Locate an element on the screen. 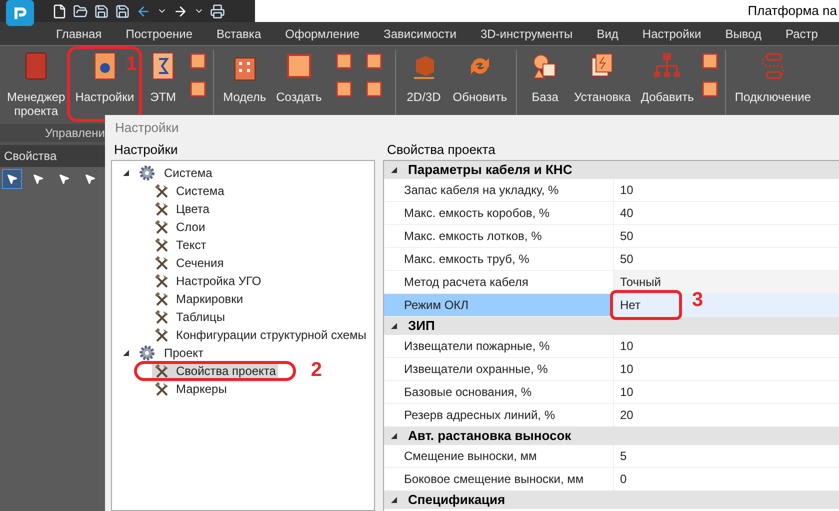 This screenshot has height=511, width=839. annotation-number: 1 is located at coordinates (132, 64).